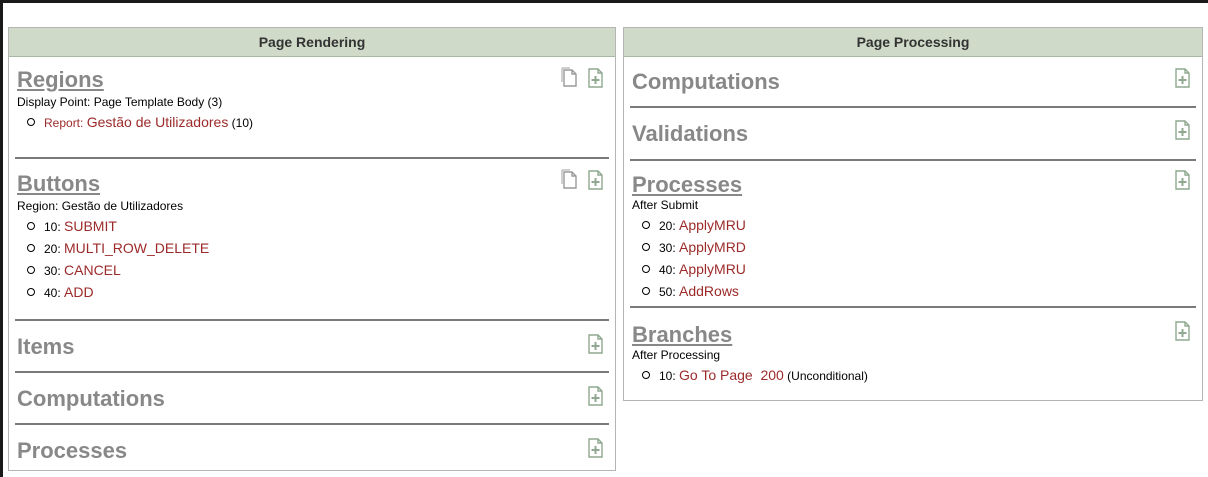  What do you see at coordinates (706, 81) in the screenshot?
I see `proc-computations-title: Computations` at bounding box center [706, 81].